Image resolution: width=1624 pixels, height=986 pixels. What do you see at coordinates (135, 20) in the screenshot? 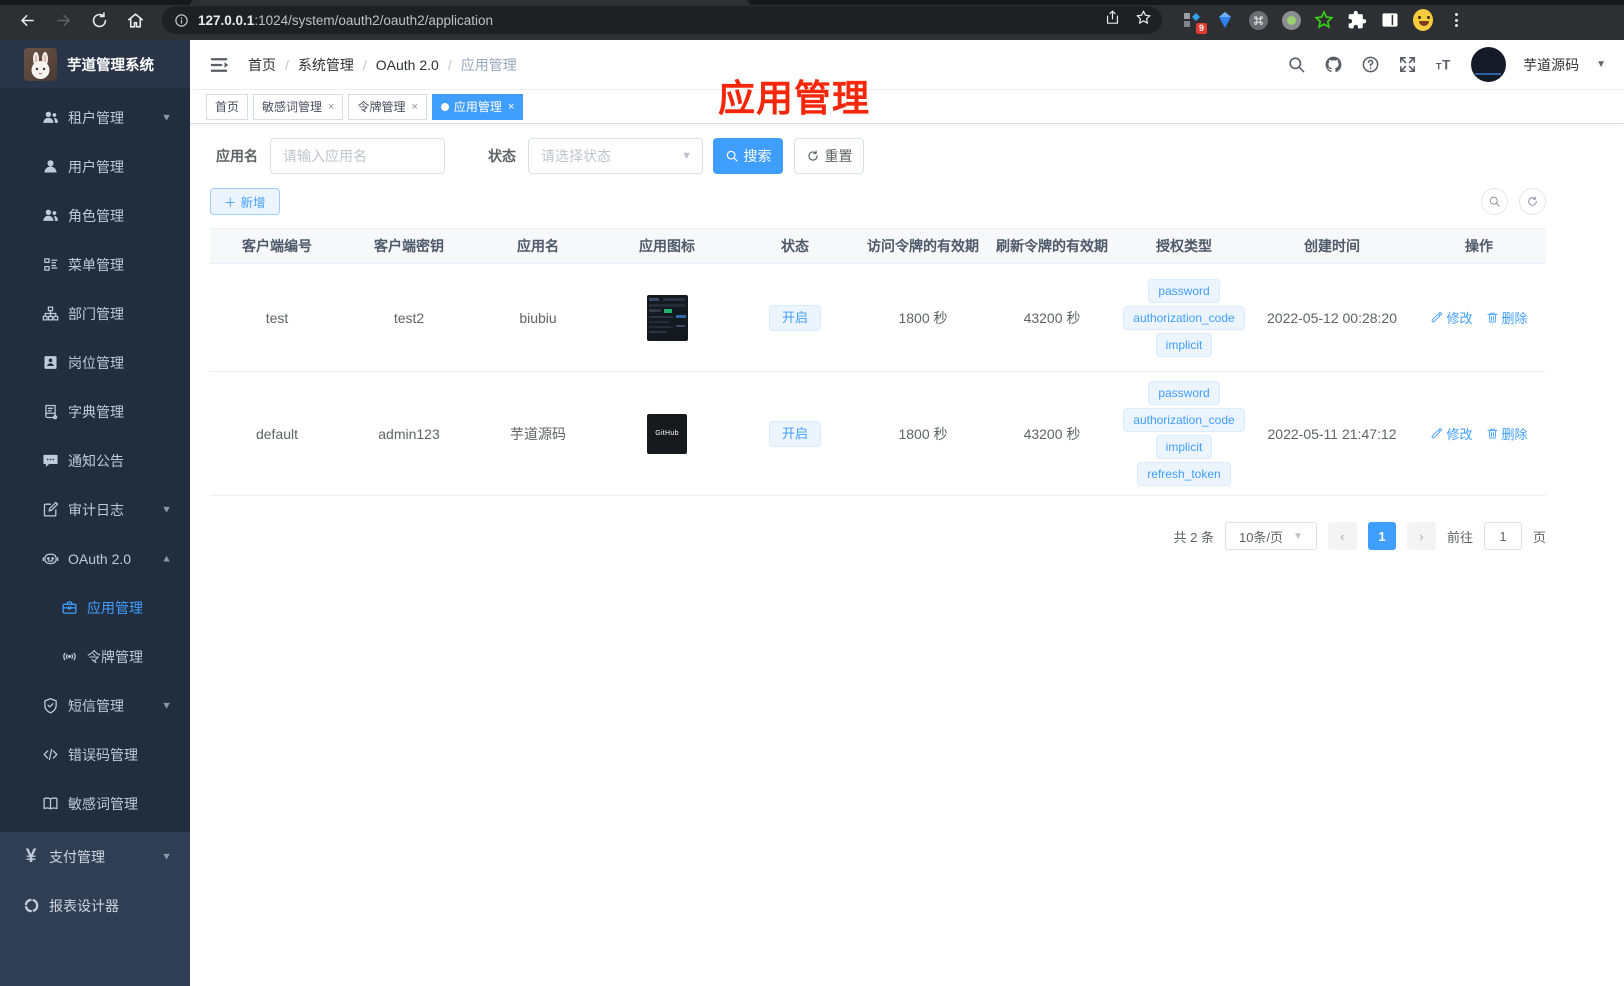
I see `browser-home-button` at bounding box center [135, 20].